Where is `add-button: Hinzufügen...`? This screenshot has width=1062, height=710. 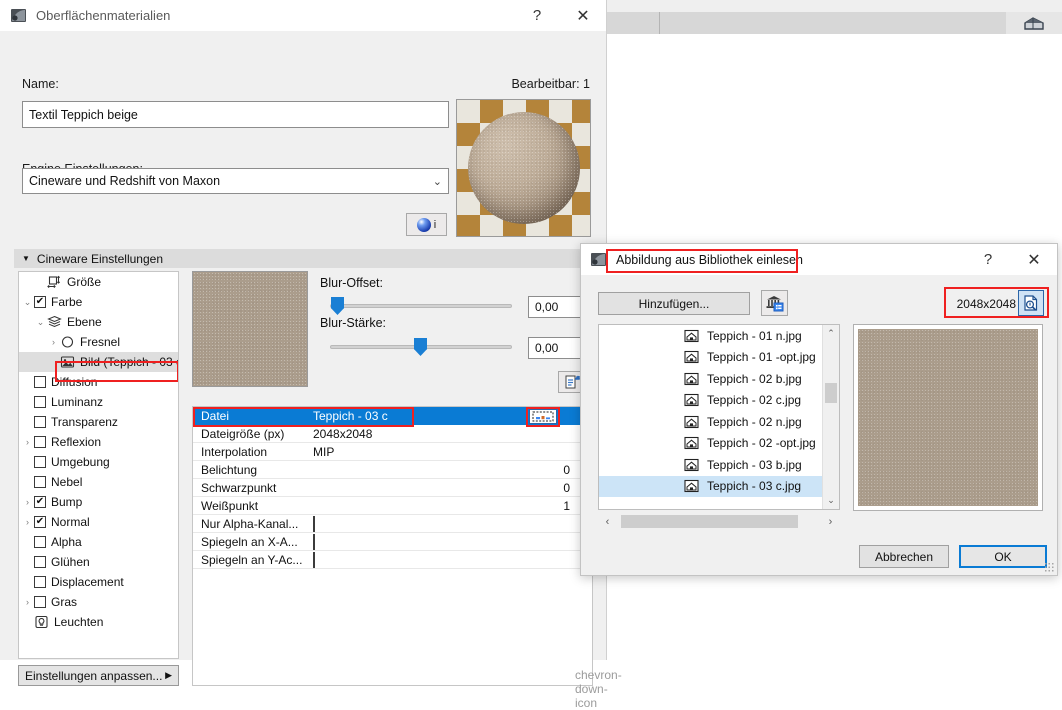
add-button: Hinzufügen... is located at coordinates (674, 303).